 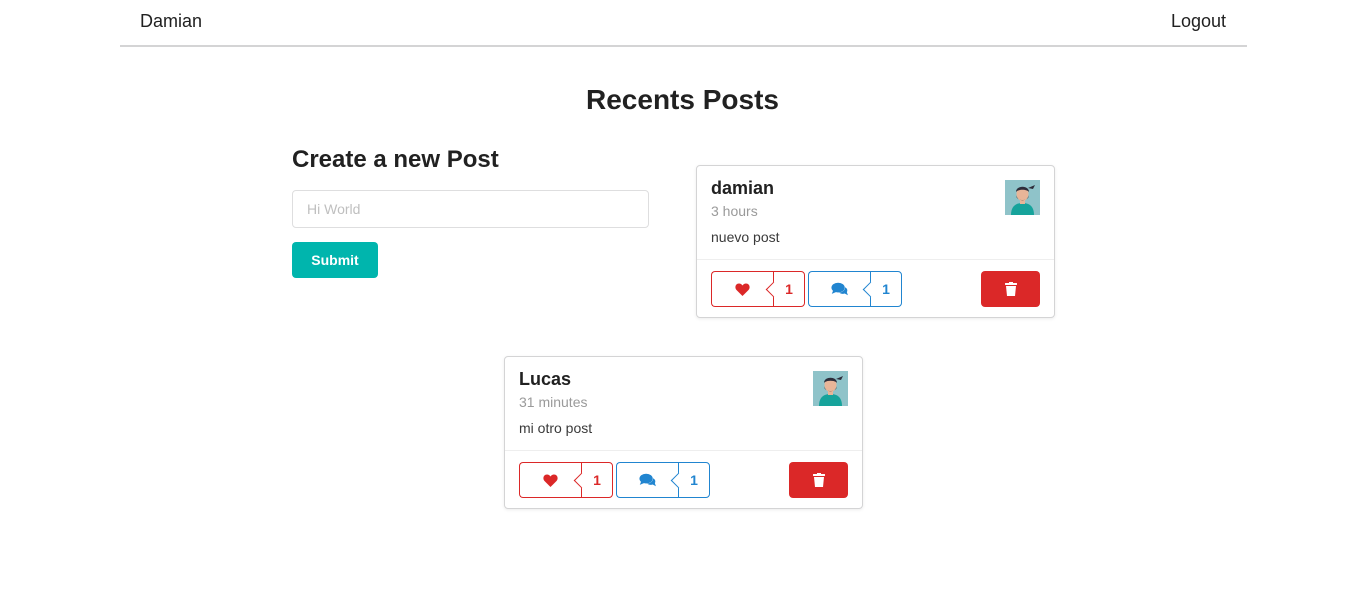 I want to click on post-author: damian, so click(x=743, y=188).